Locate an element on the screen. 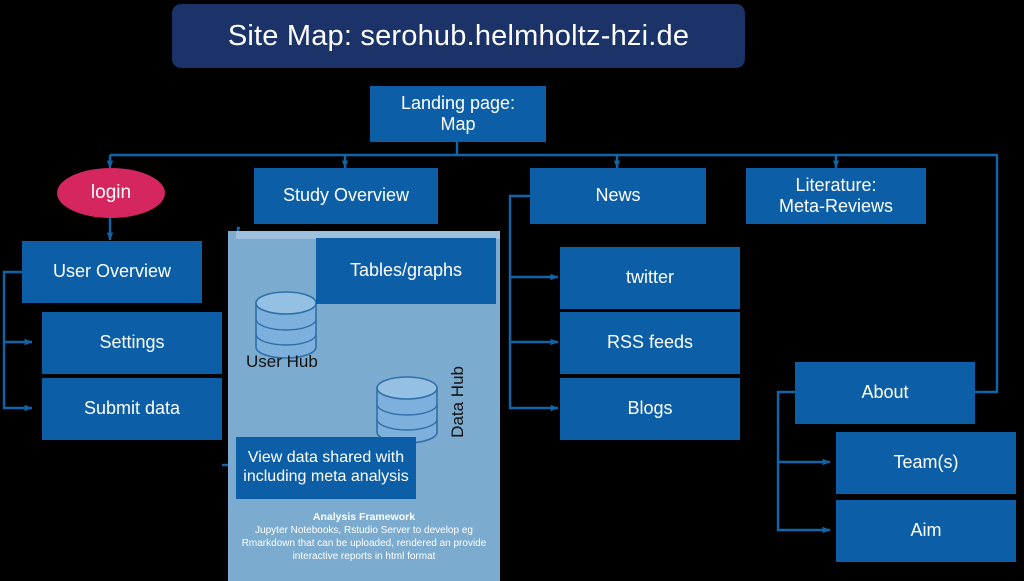 The width and height of the screenshot is (1024, 581). node-blogs: Blogs is located at coordinates (650, 409).